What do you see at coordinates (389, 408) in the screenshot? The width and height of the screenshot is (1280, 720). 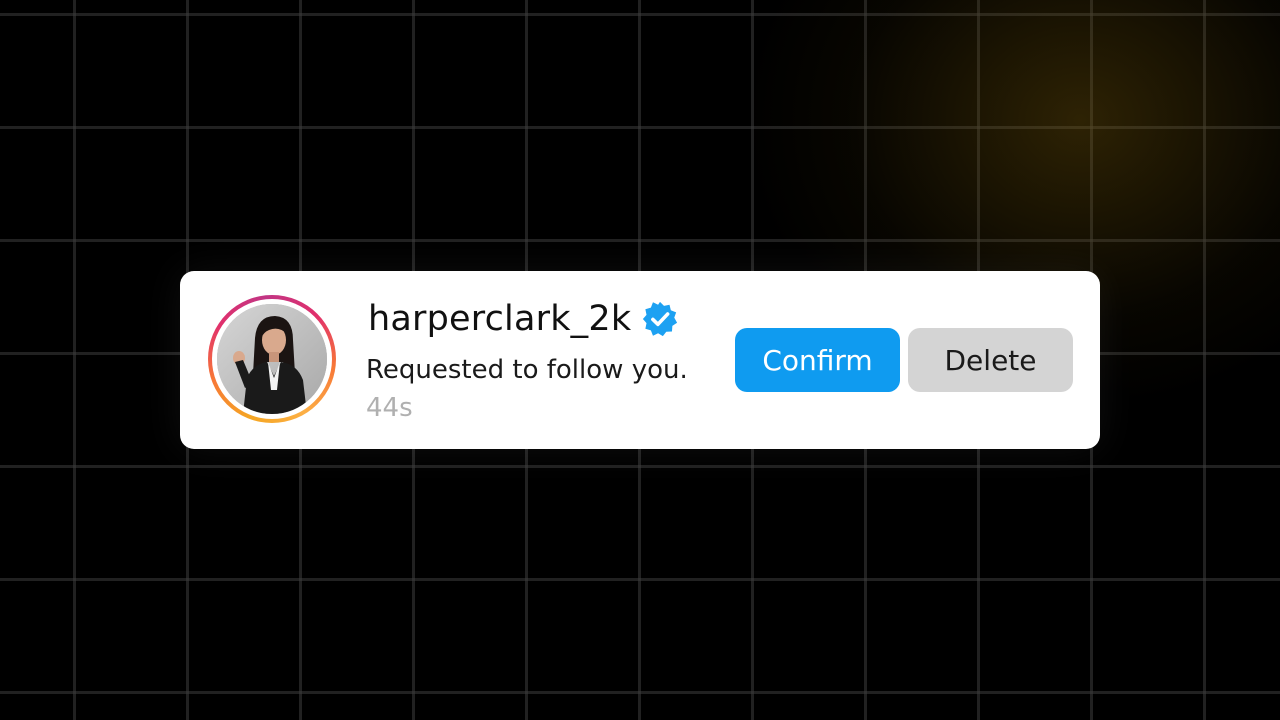 I see `timestamp: 44s` at bounding box center [389, 408].